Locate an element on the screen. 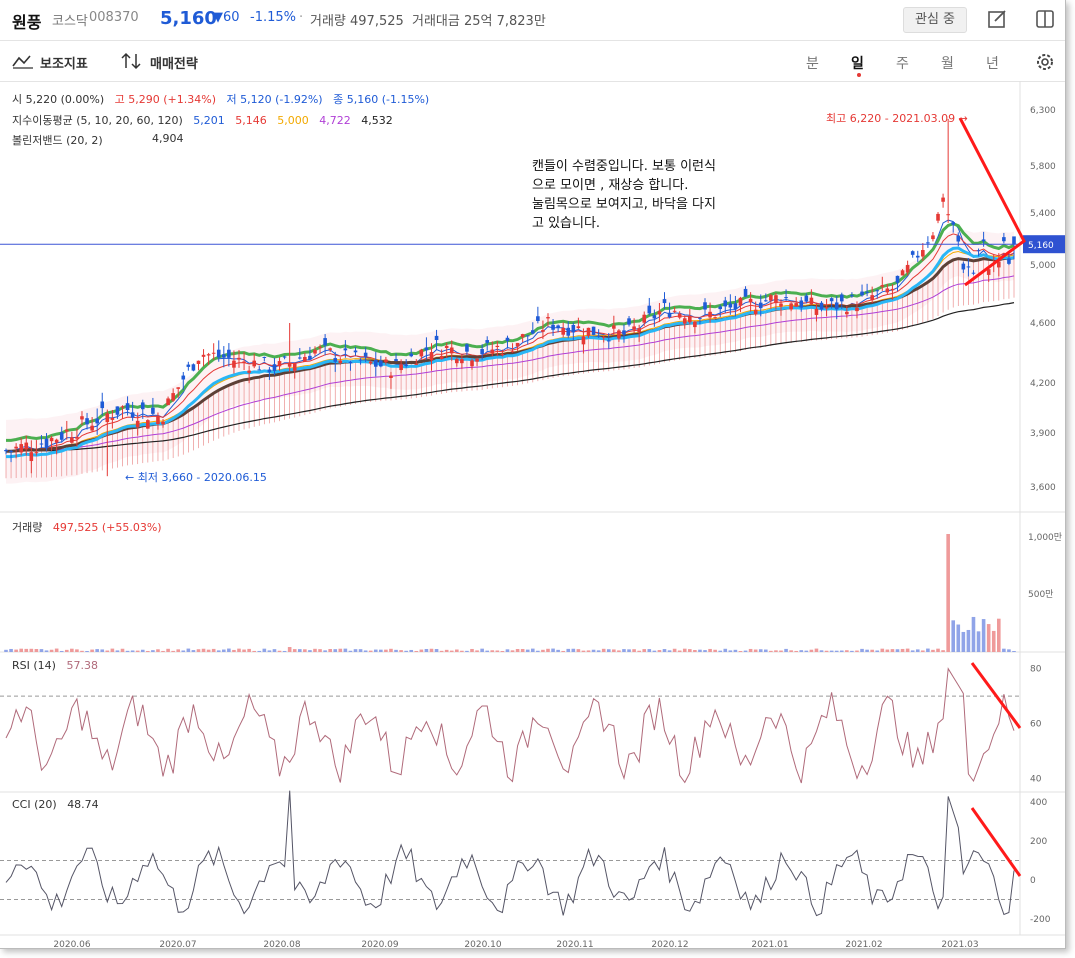 This screenshot has height=958, width=1075. period-month-tab: 월 is located at coordinates (947, 63).